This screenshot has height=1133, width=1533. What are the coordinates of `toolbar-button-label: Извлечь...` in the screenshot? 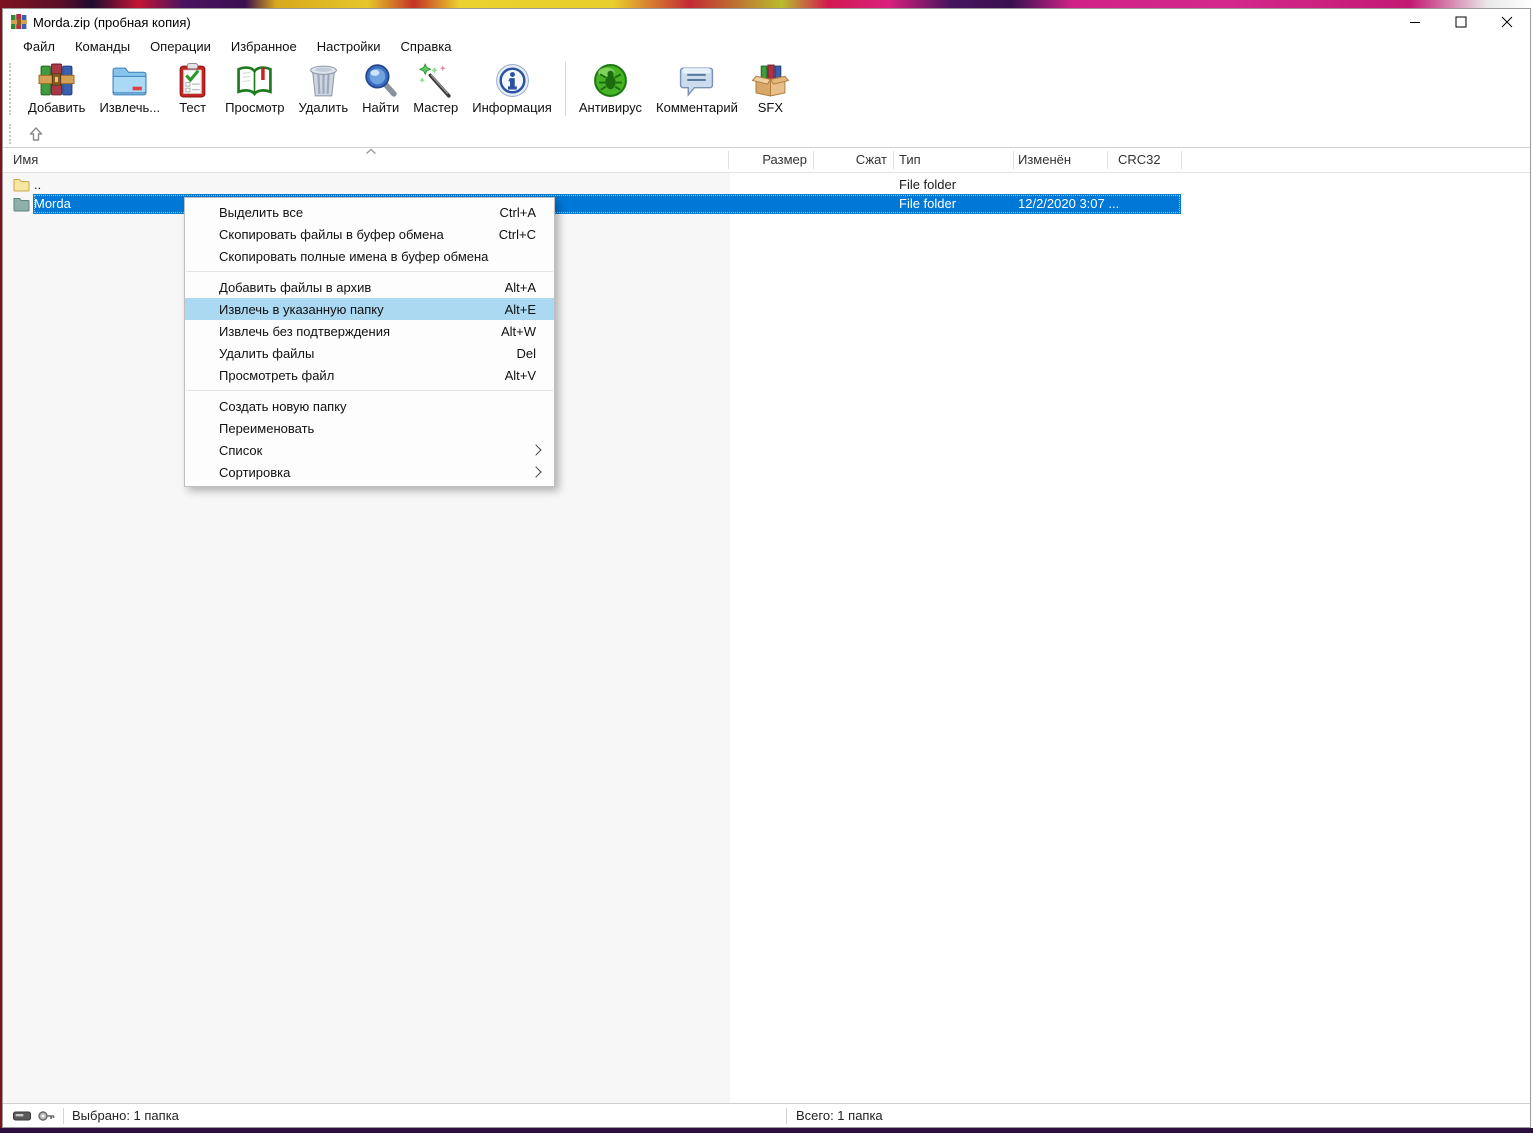 It's located at (130, 107).